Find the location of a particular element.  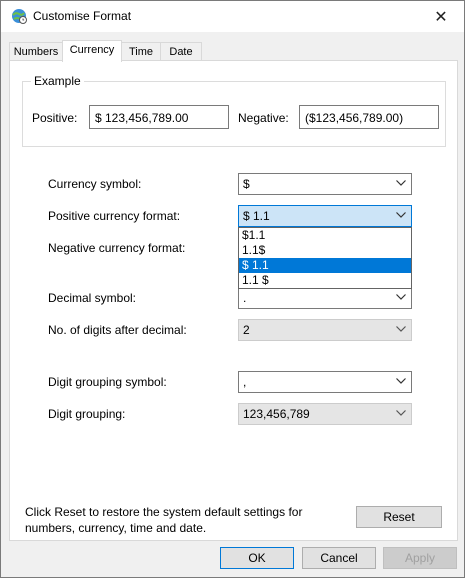

digit-grouping-symbol-combo: , is located at coordinates (325, 382).